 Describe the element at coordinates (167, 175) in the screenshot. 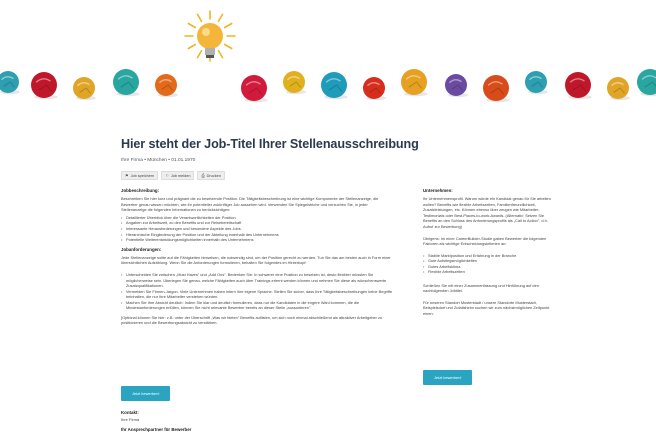

I see `flag-icon: ⚐` at that location.